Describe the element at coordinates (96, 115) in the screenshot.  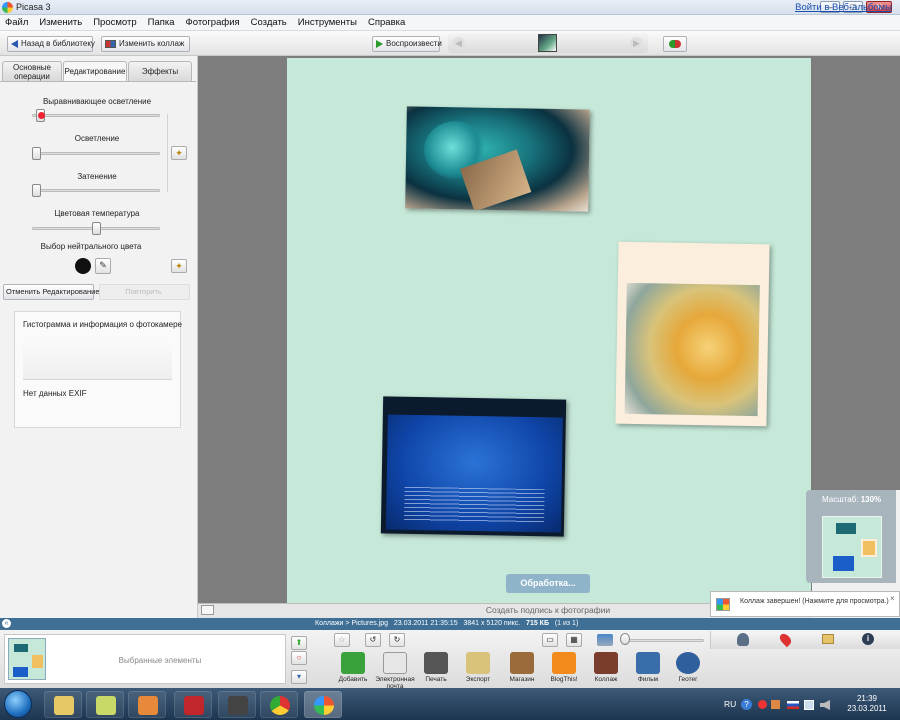
I see `fill-light-track` at that location.